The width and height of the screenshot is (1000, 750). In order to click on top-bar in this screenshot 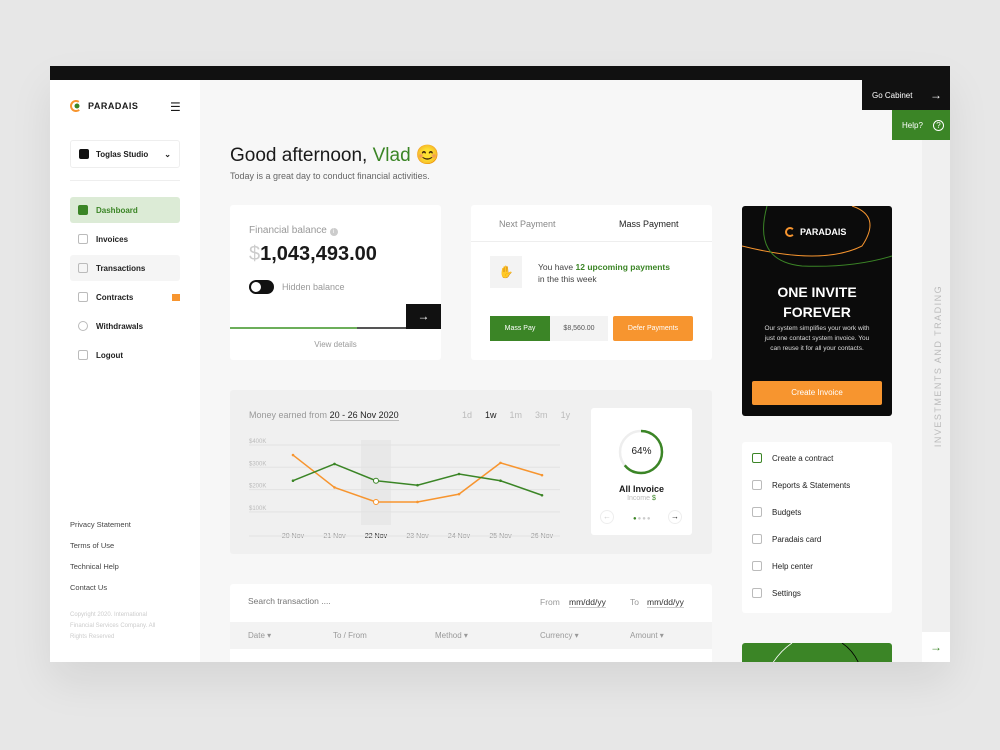, I will do `click(500, 73)`.